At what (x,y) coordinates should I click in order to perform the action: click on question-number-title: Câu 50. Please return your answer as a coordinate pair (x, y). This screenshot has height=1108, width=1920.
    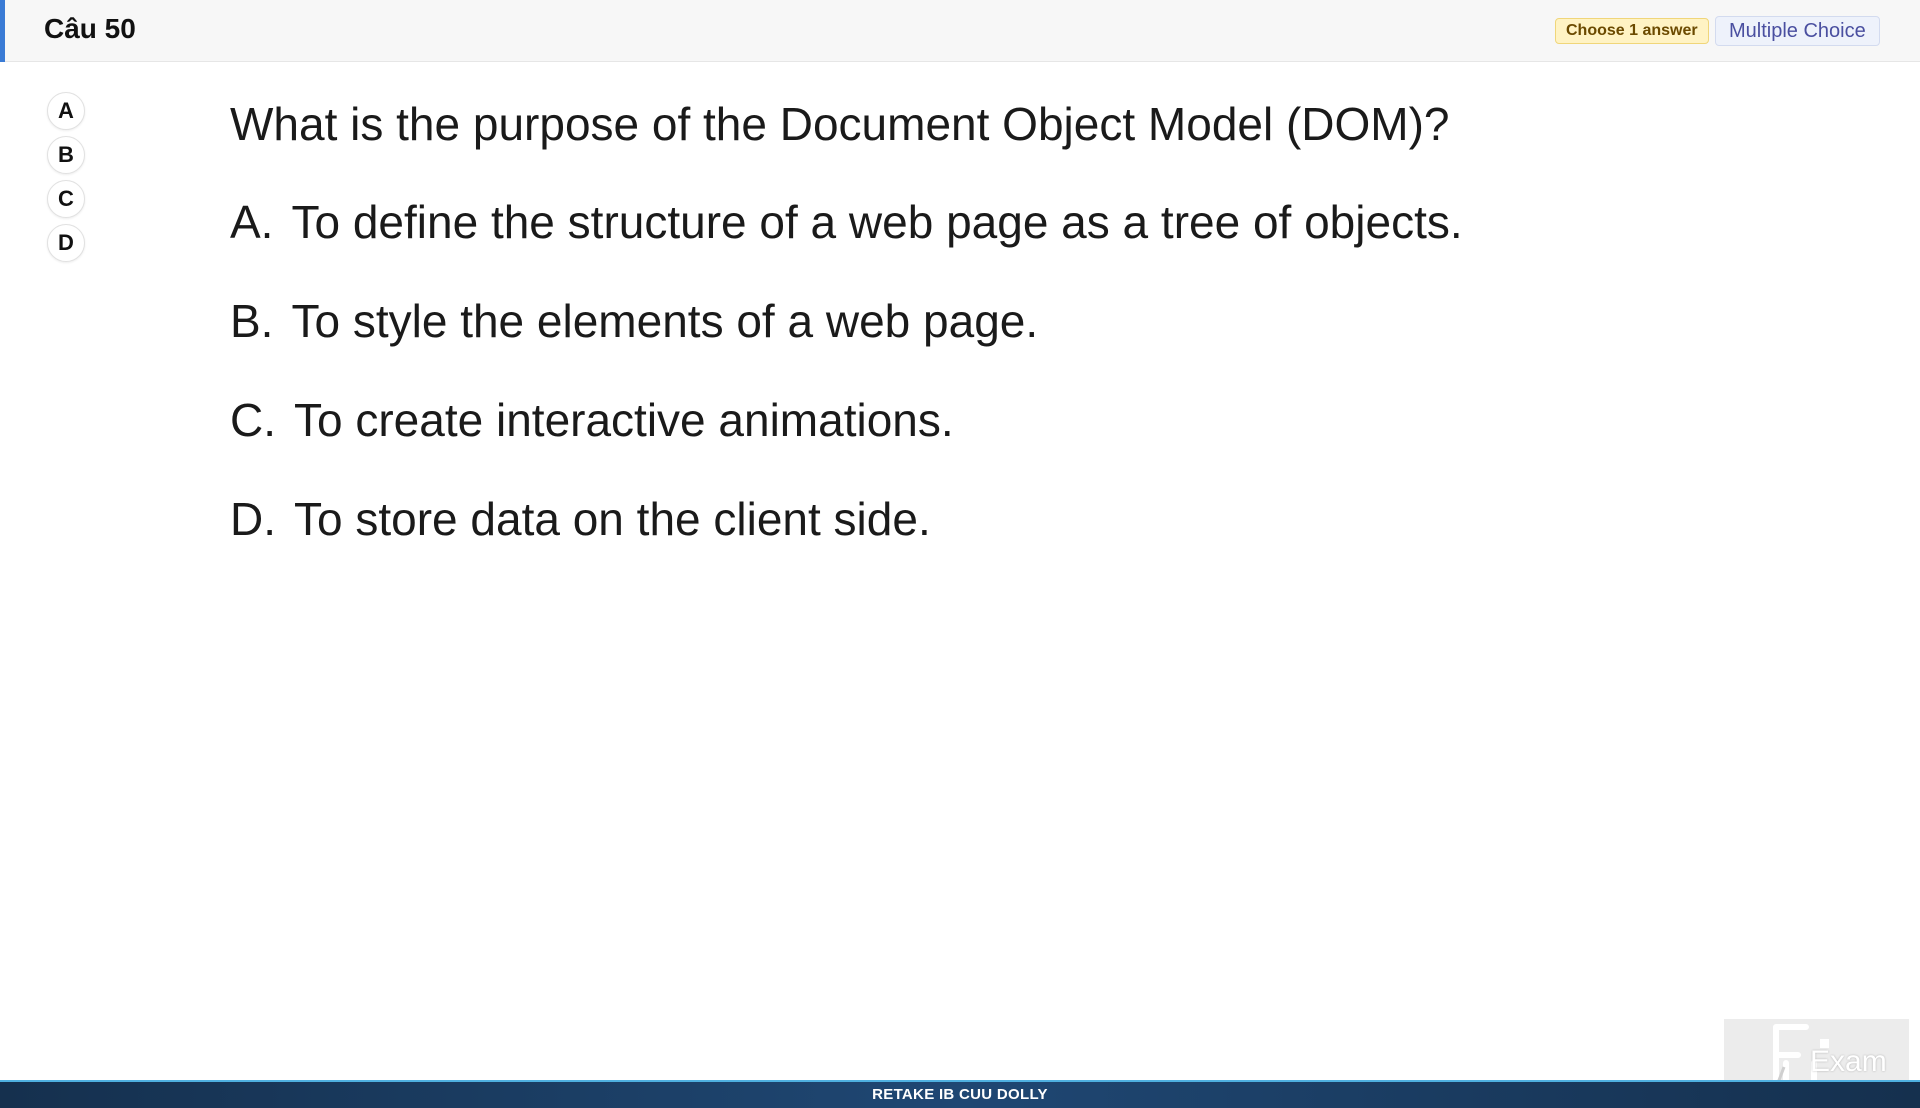
    Looking at the image, I should click on (90, 28).